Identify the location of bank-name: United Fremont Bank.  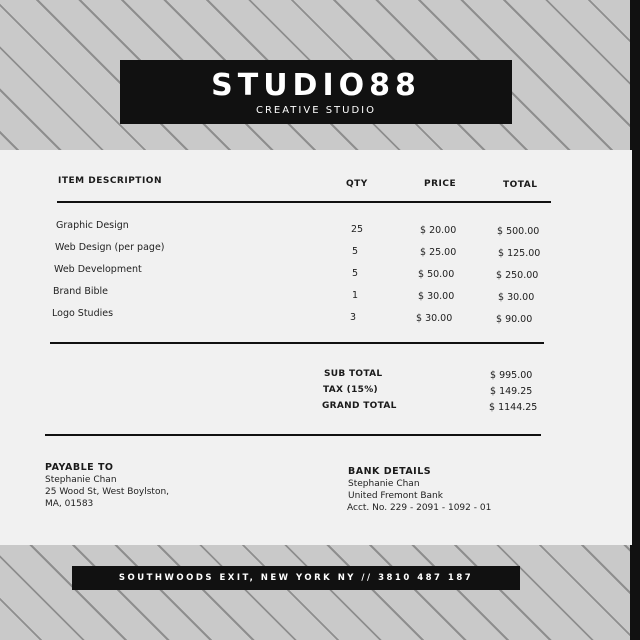
(395, 496).